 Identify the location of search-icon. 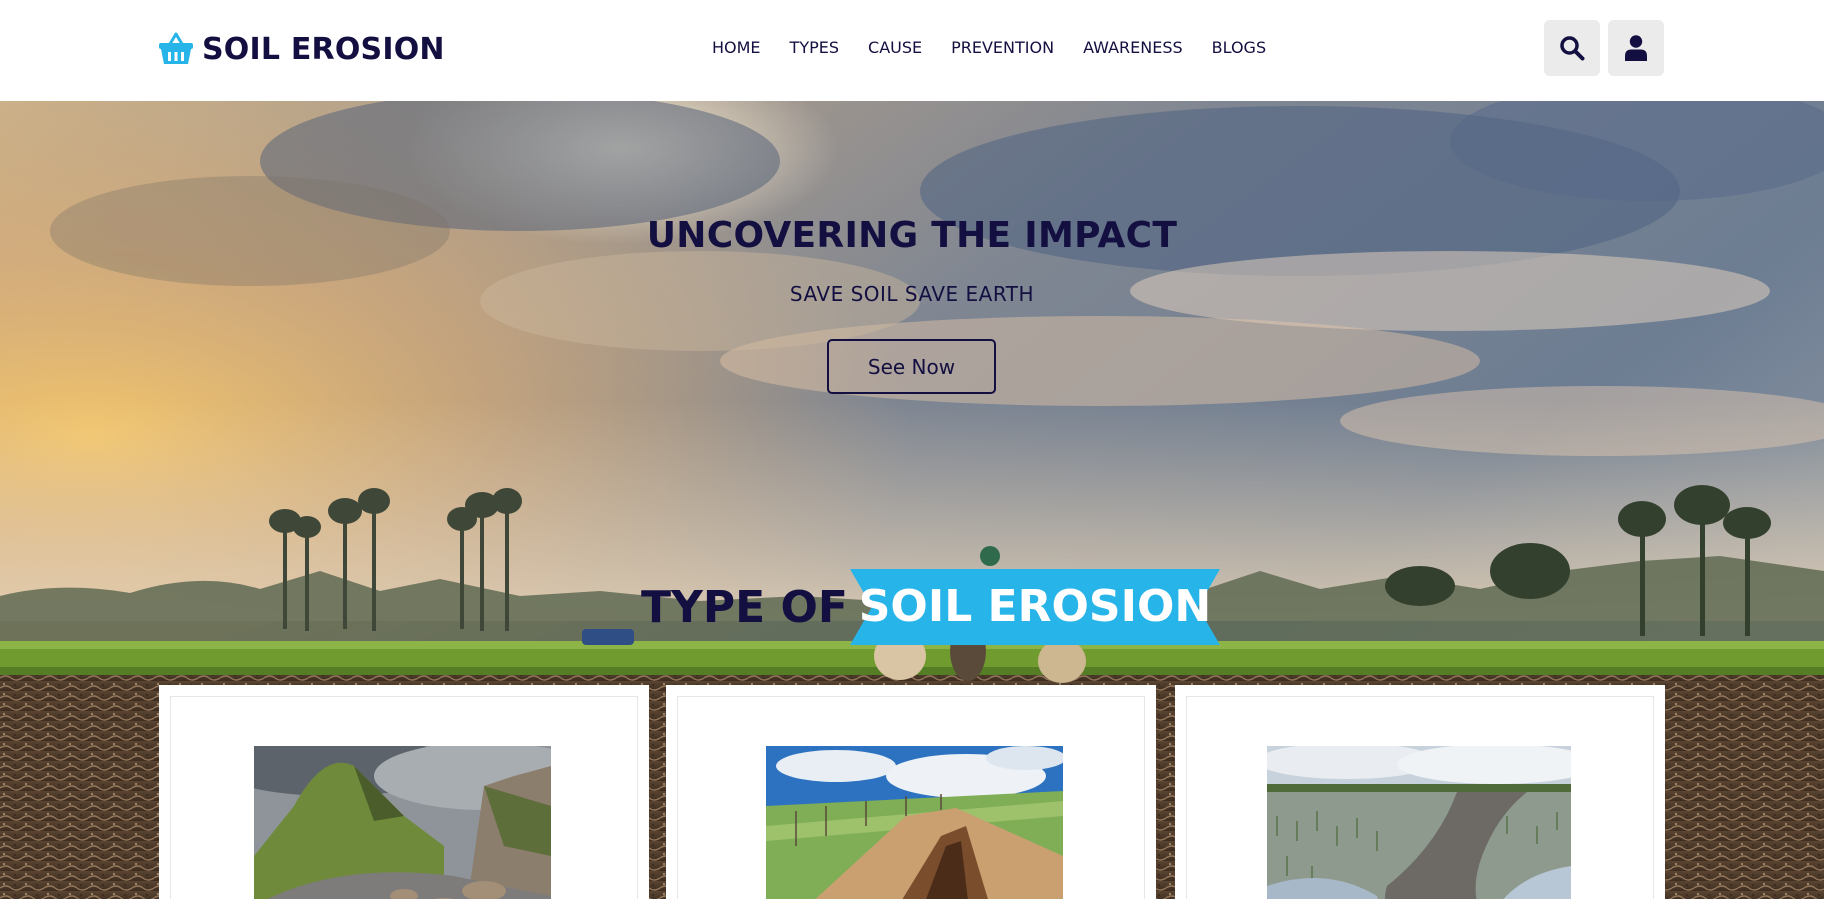
(1572, 48).